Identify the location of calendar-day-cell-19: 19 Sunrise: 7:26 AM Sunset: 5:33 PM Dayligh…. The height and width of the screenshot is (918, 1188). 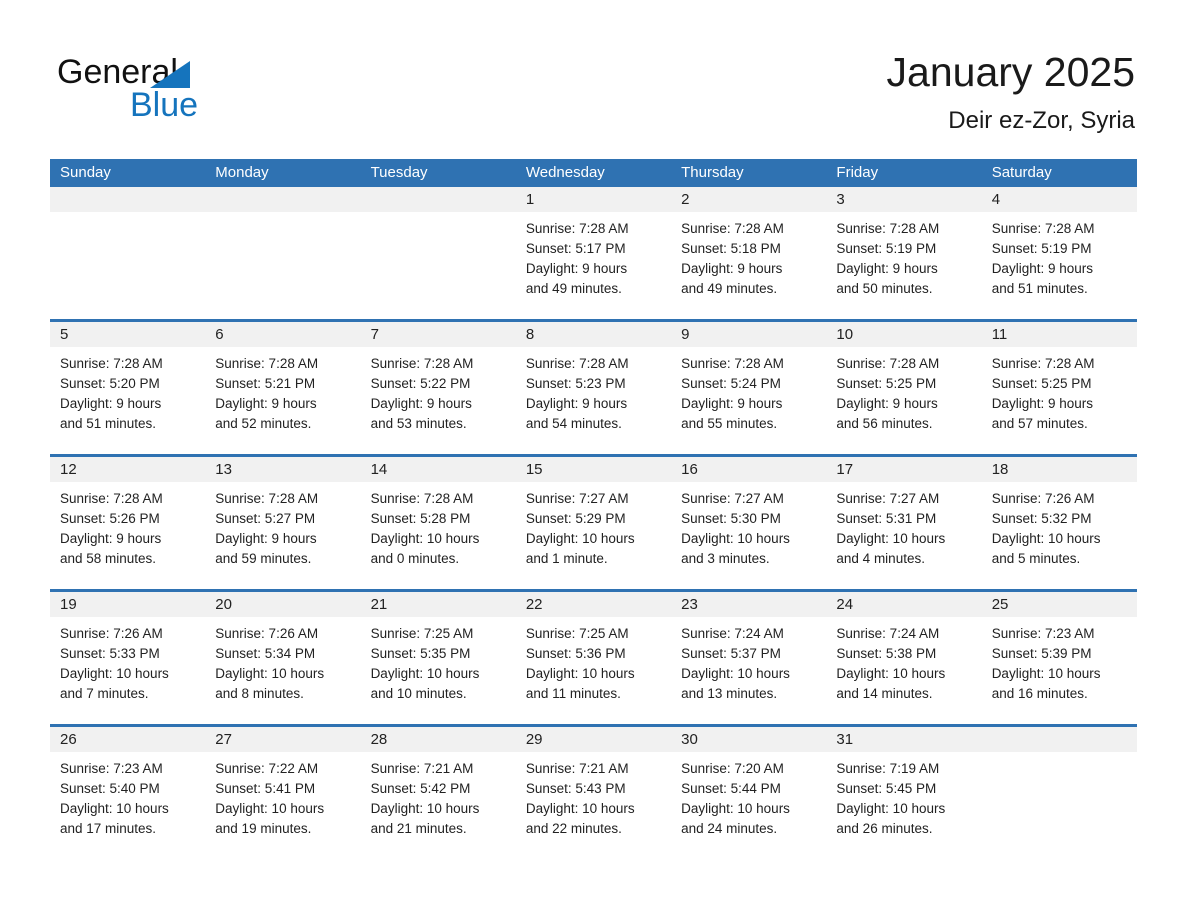
(128, 653).